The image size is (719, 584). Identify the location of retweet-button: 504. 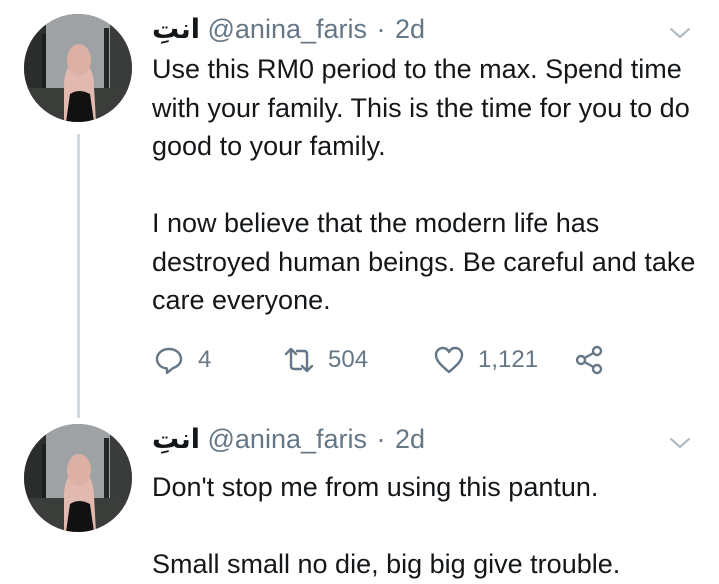
(359, 360).